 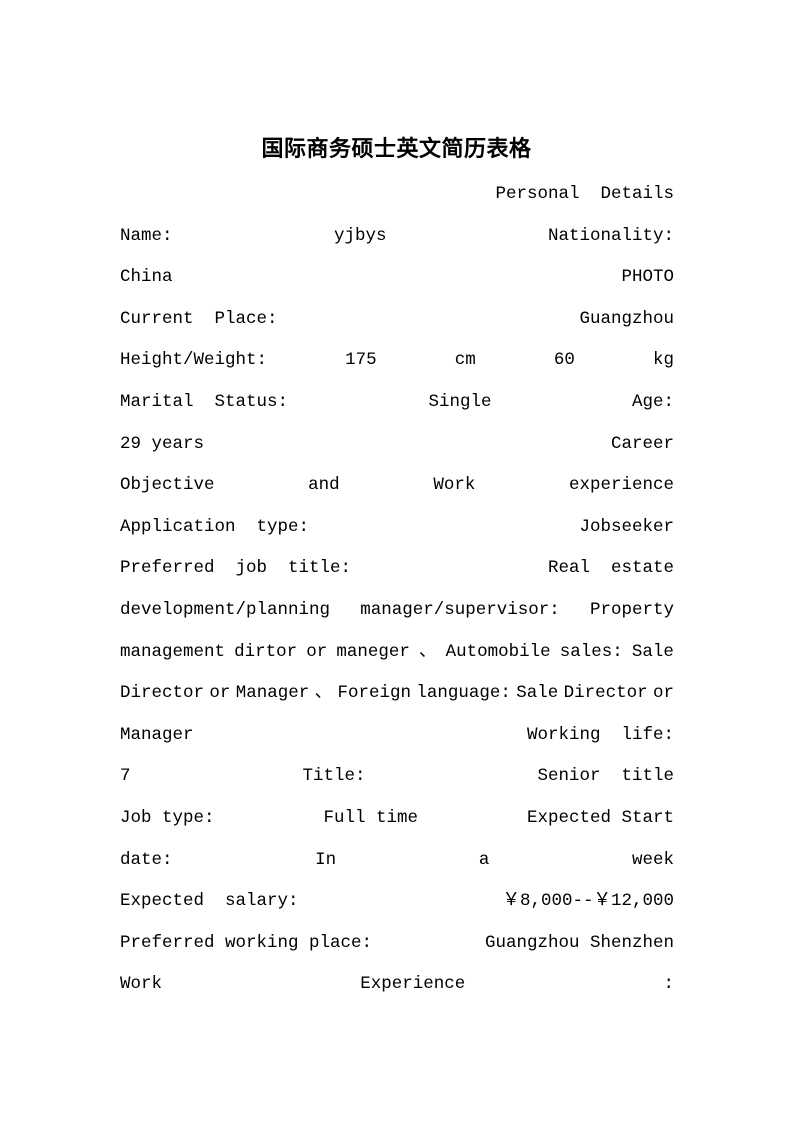 I want to click on text-line: 29 years Career, so click(x=397, y=449).